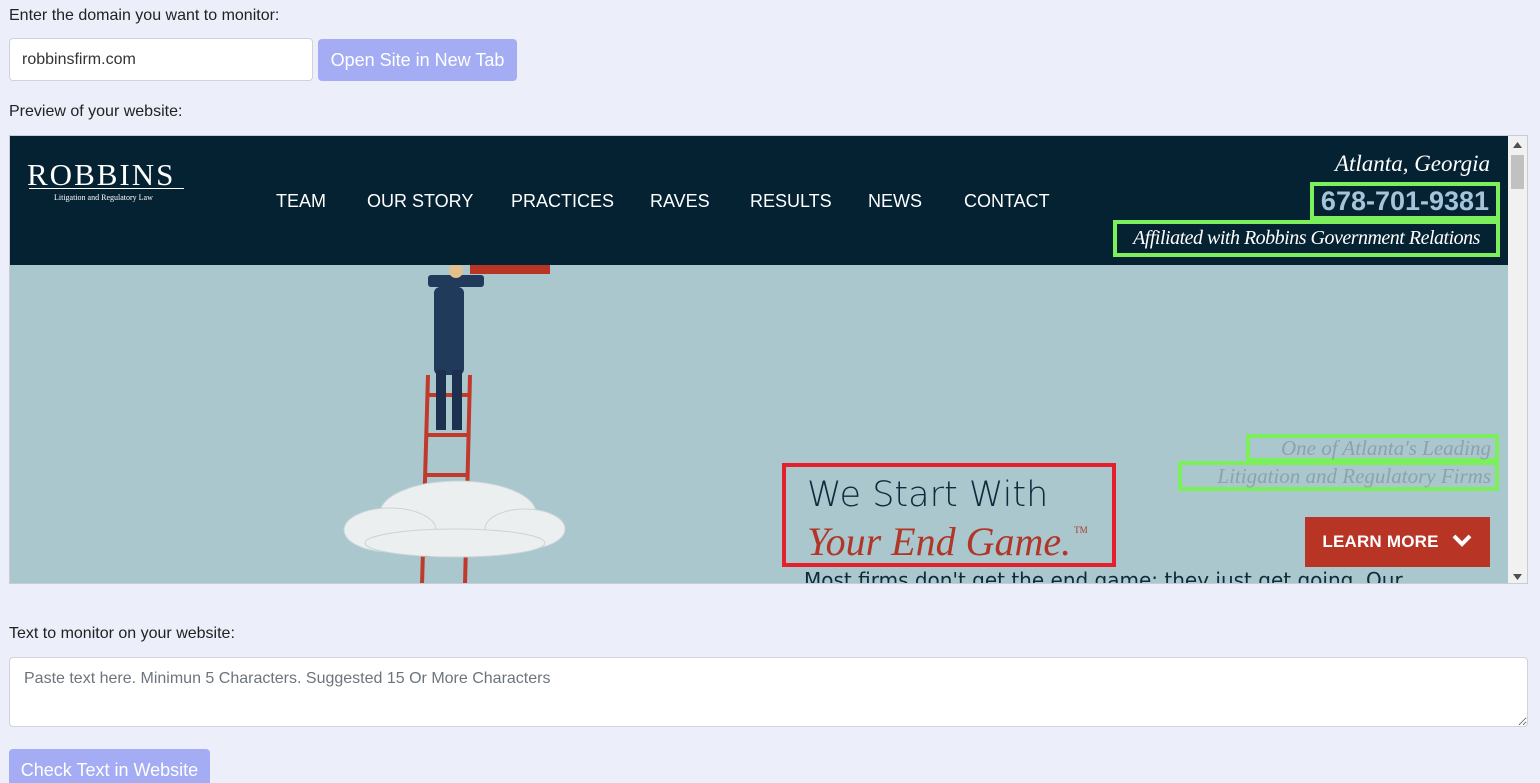  What do you see at coordinates (1081, 530) in the screenshot?
I see `trademark-mark: TM` at bounding box center [1081, 530].